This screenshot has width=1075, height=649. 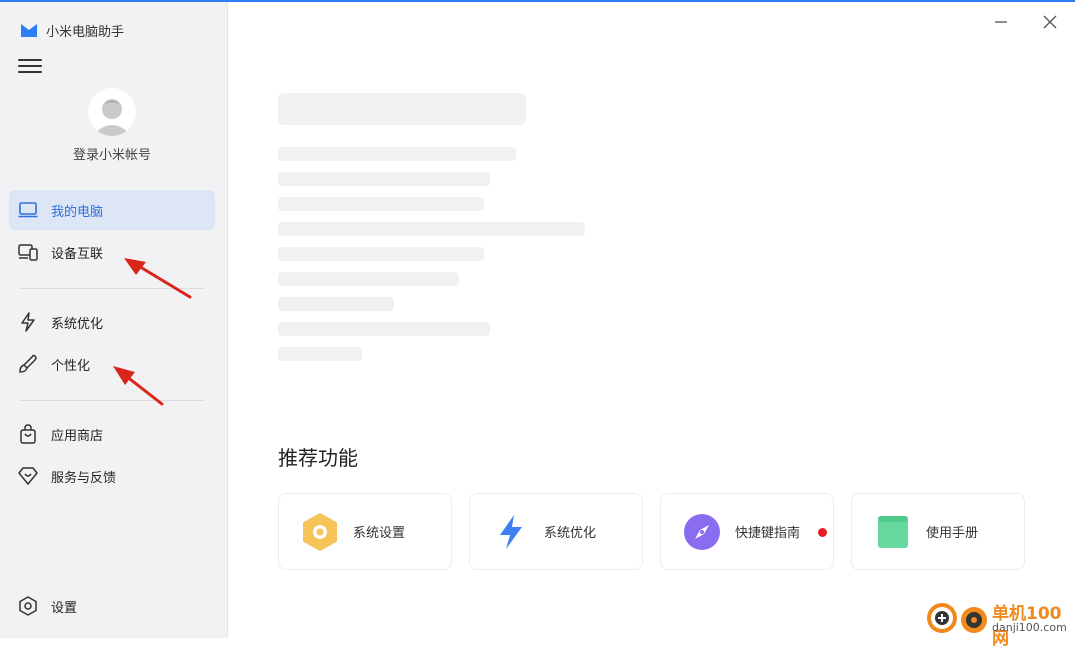 I want to click on notification-dot, so click(x=822, y=532).